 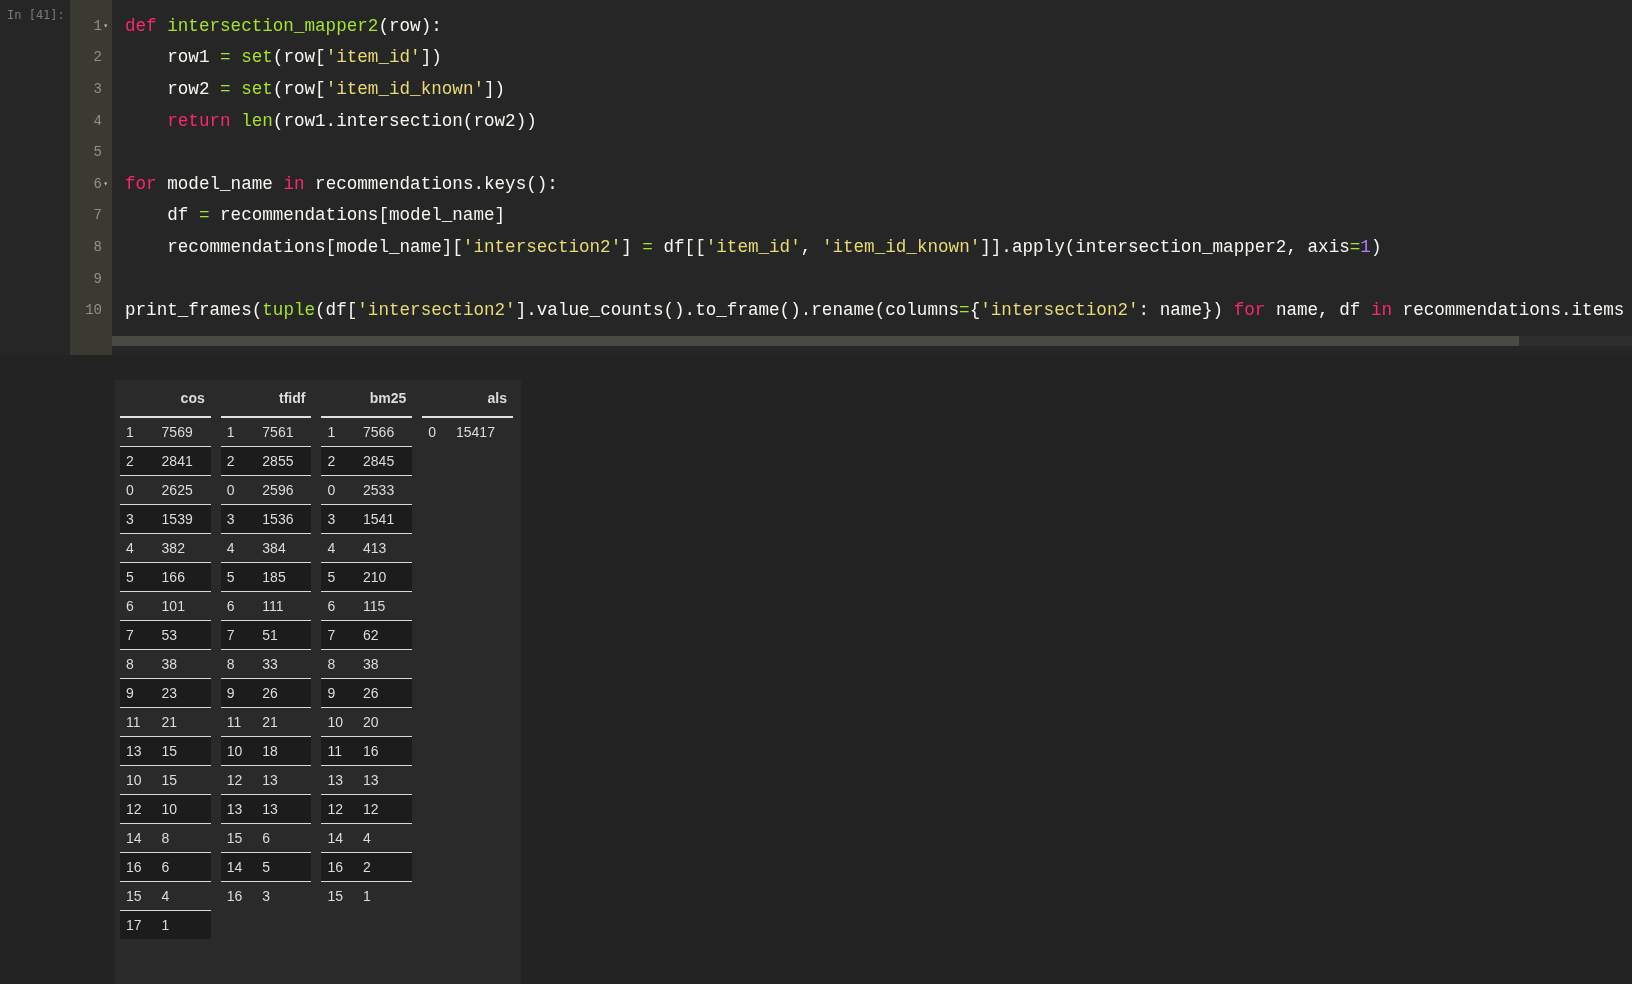 What do you see at coordinates (284, 838) in the screenshot?
I see `table-cell: 6` at bounding box center [284, 838].